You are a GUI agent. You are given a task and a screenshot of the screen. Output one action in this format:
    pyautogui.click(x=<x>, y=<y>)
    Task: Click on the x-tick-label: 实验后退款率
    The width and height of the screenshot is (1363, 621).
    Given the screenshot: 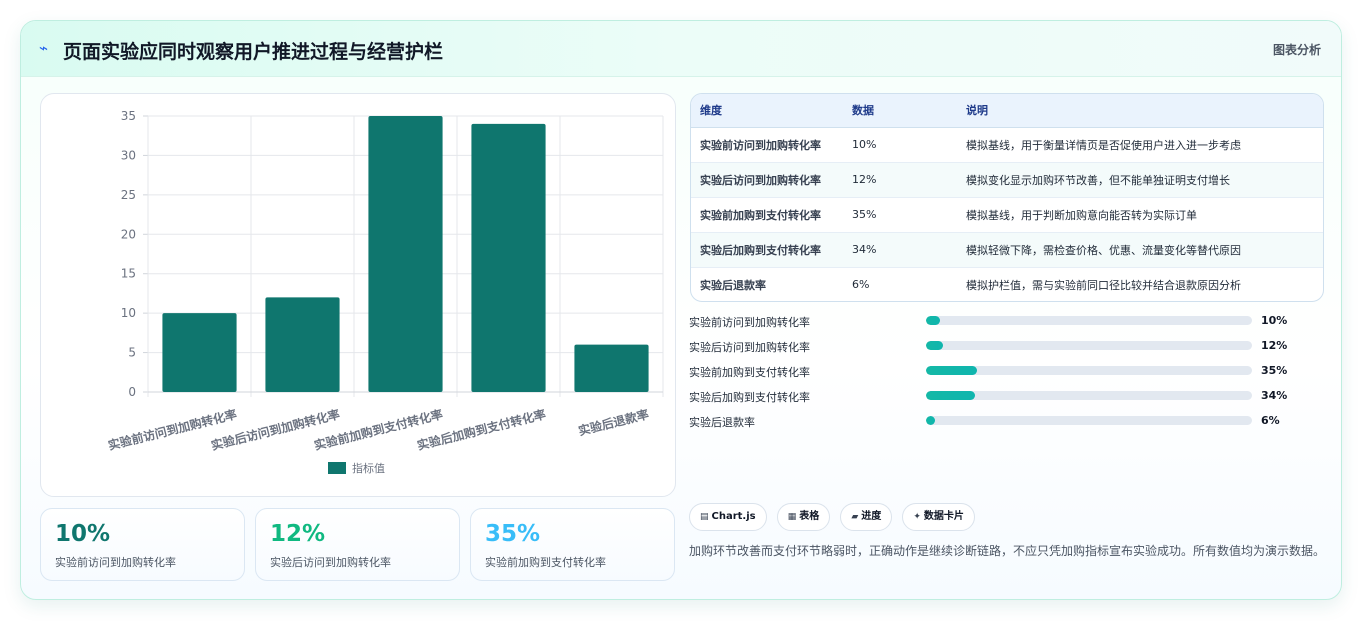 What is the action you would take?
    pyautogui.click(x=614, y=422)
    